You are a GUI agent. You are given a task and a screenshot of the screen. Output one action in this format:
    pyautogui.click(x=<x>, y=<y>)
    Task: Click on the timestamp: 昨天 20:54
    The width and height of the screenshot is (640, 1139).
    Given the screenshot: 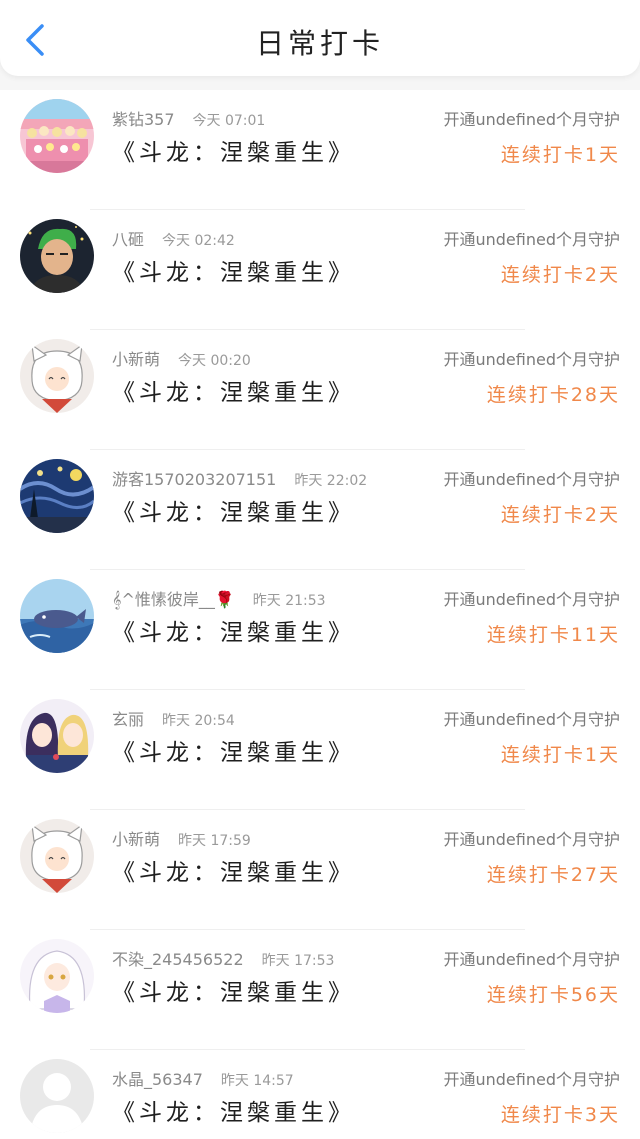 What is the action you would take?
    pyautogui.click(x=198, y=721)
    